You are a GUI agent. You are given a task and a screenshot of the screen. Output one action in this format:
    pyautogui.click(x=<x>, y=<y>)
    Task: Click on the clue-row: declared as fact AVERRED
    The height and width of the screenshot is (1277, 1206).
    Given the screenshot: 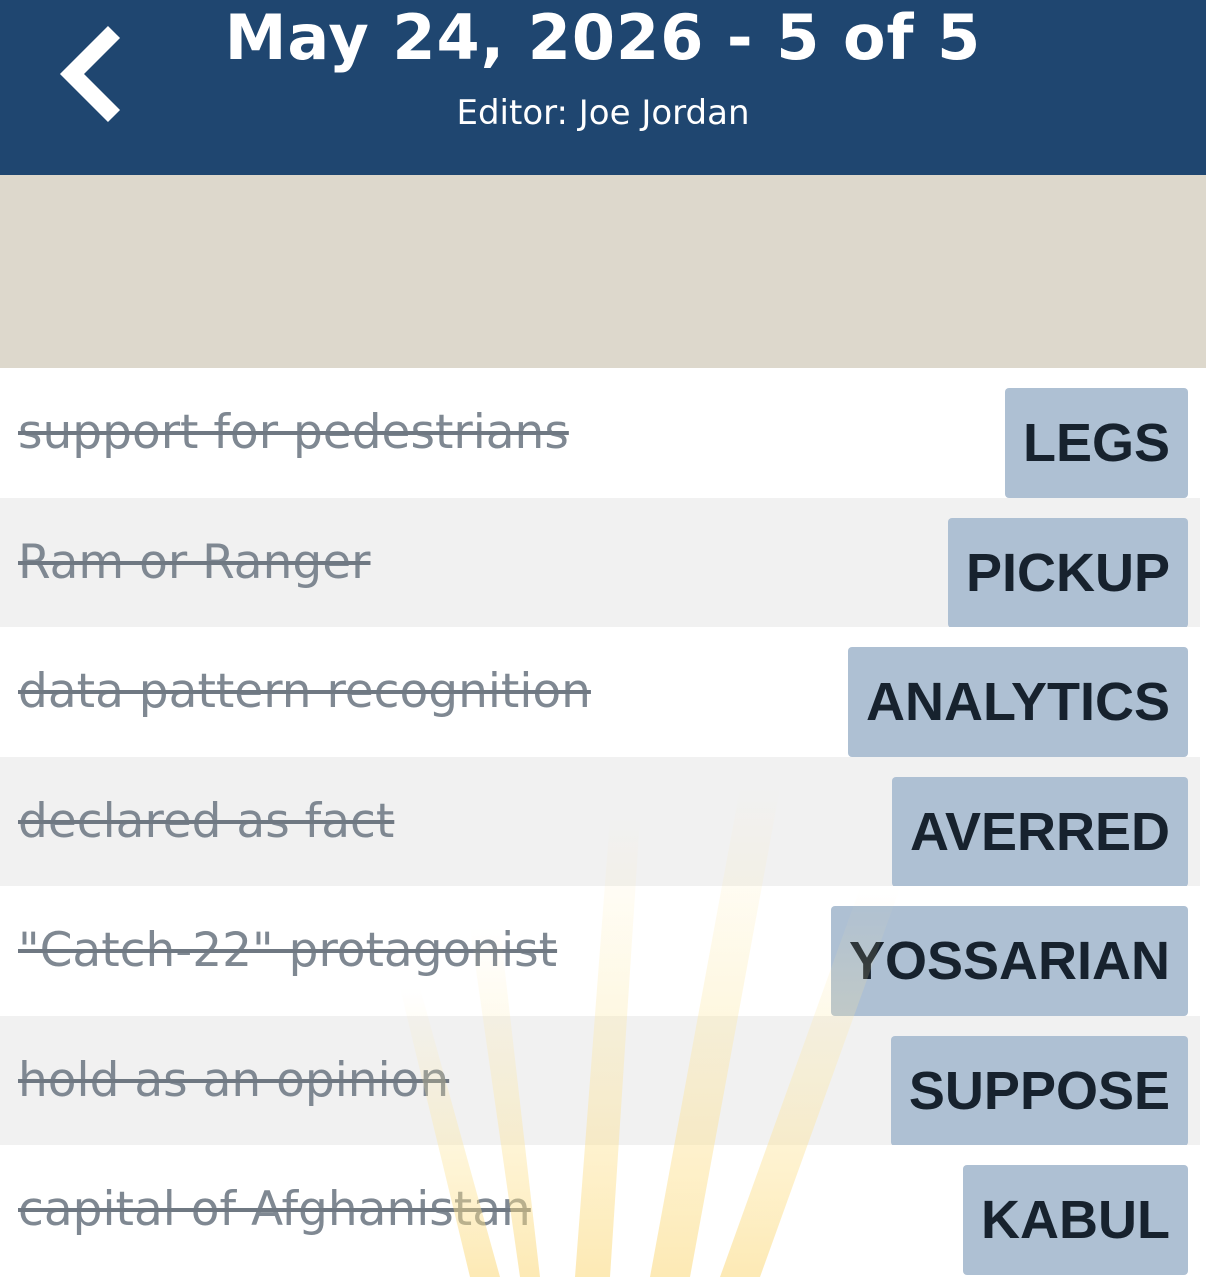 What is the action you would take?
    pyautogui.click(x=600, y=822)
    